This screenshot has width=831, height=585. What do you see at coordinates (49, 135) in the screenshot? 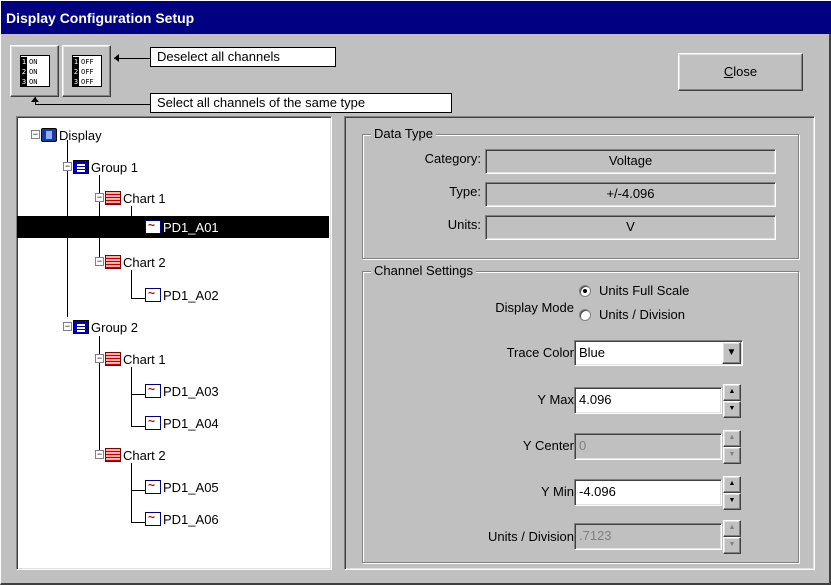
I see `display-icon` at bounding box center [49, 135].